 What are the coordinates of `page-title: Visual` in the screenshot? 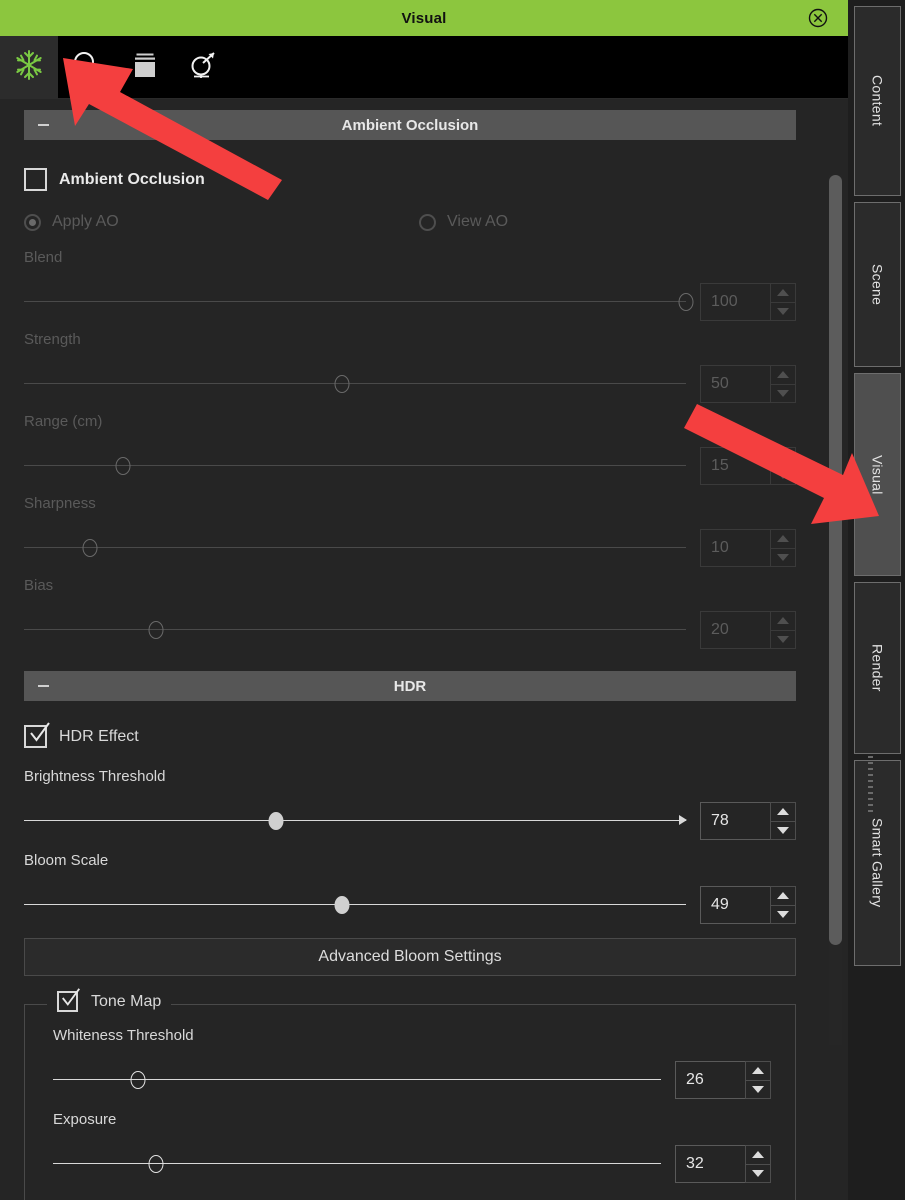 It's located at (424, 18).